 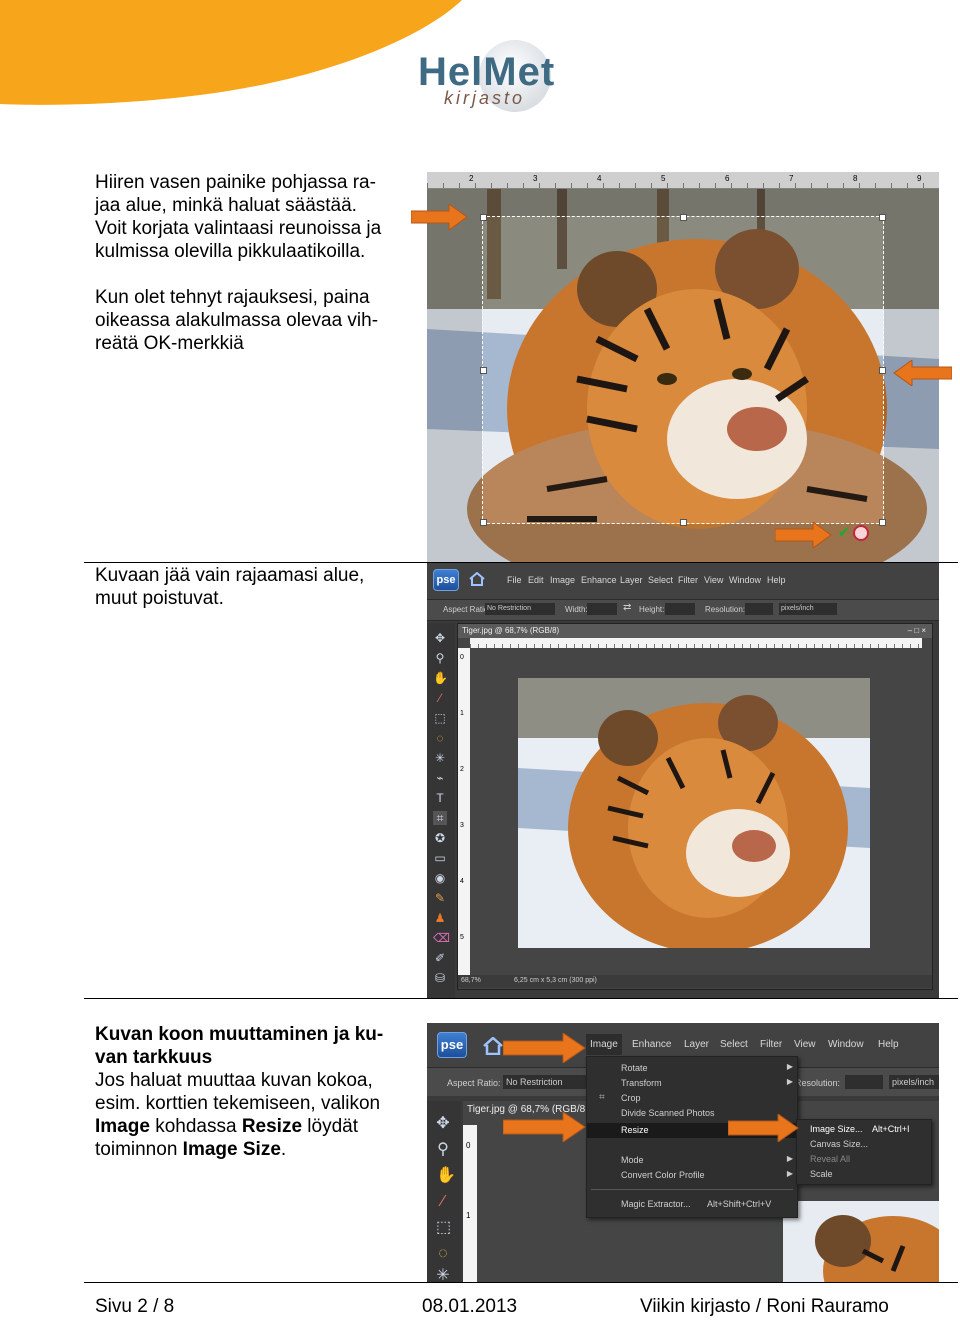 I want to click on image-size-term: Image Size, so click(x=231, y=1149).